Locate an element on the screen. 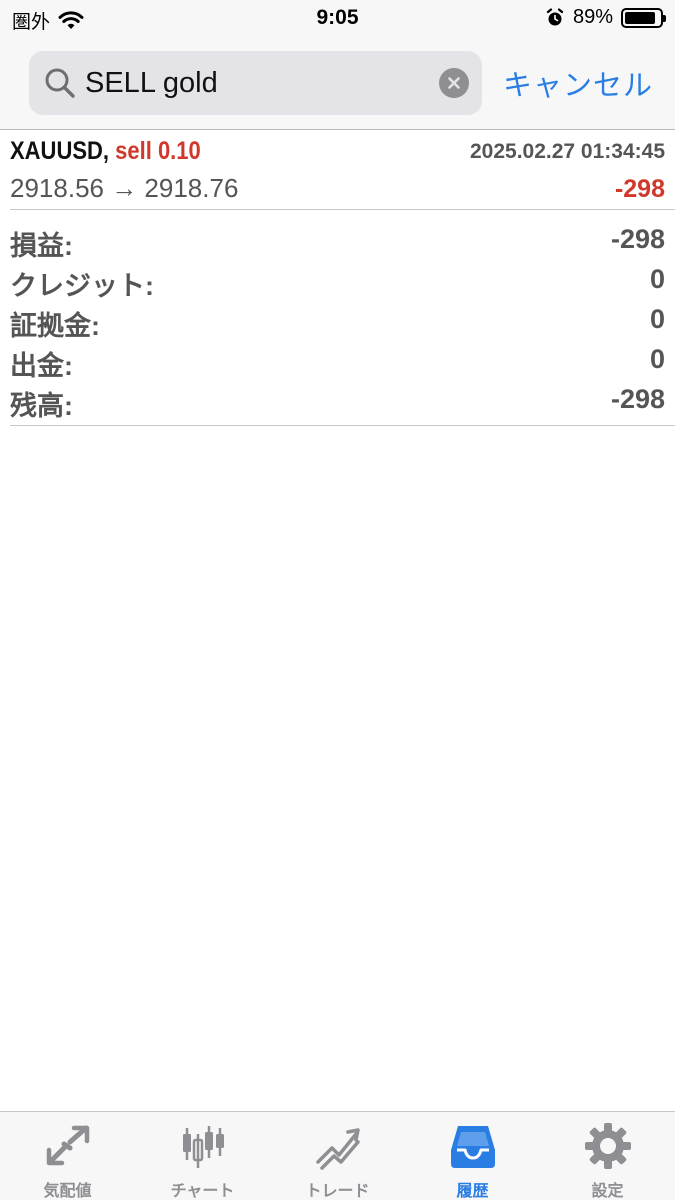  deal-symbol-line: XAUUSD, sell 0.10 is located at coordinates (105, 151).